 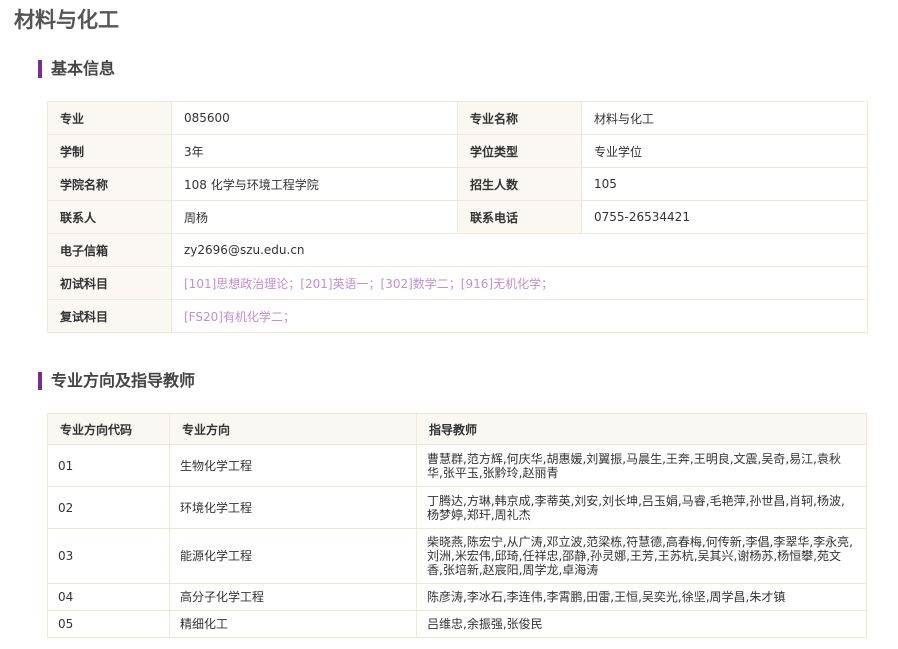 I want to click on email-value: zy2696@szu.edu.cn, so click(x=519, y=250).